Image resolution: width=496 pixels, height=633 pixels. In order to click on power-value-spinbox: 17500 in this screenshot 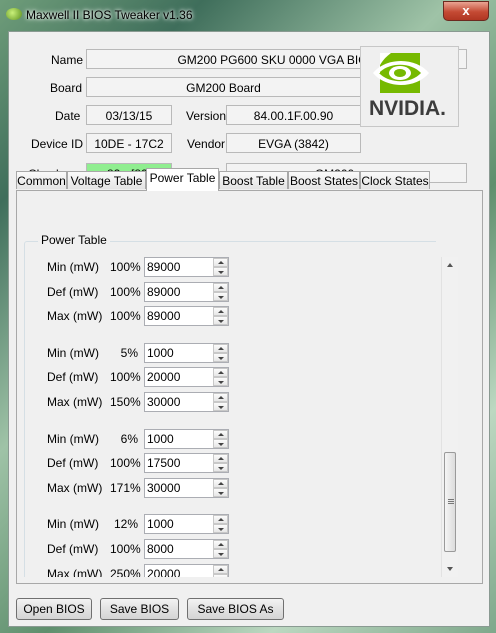, I will do `click(186, 463)`.